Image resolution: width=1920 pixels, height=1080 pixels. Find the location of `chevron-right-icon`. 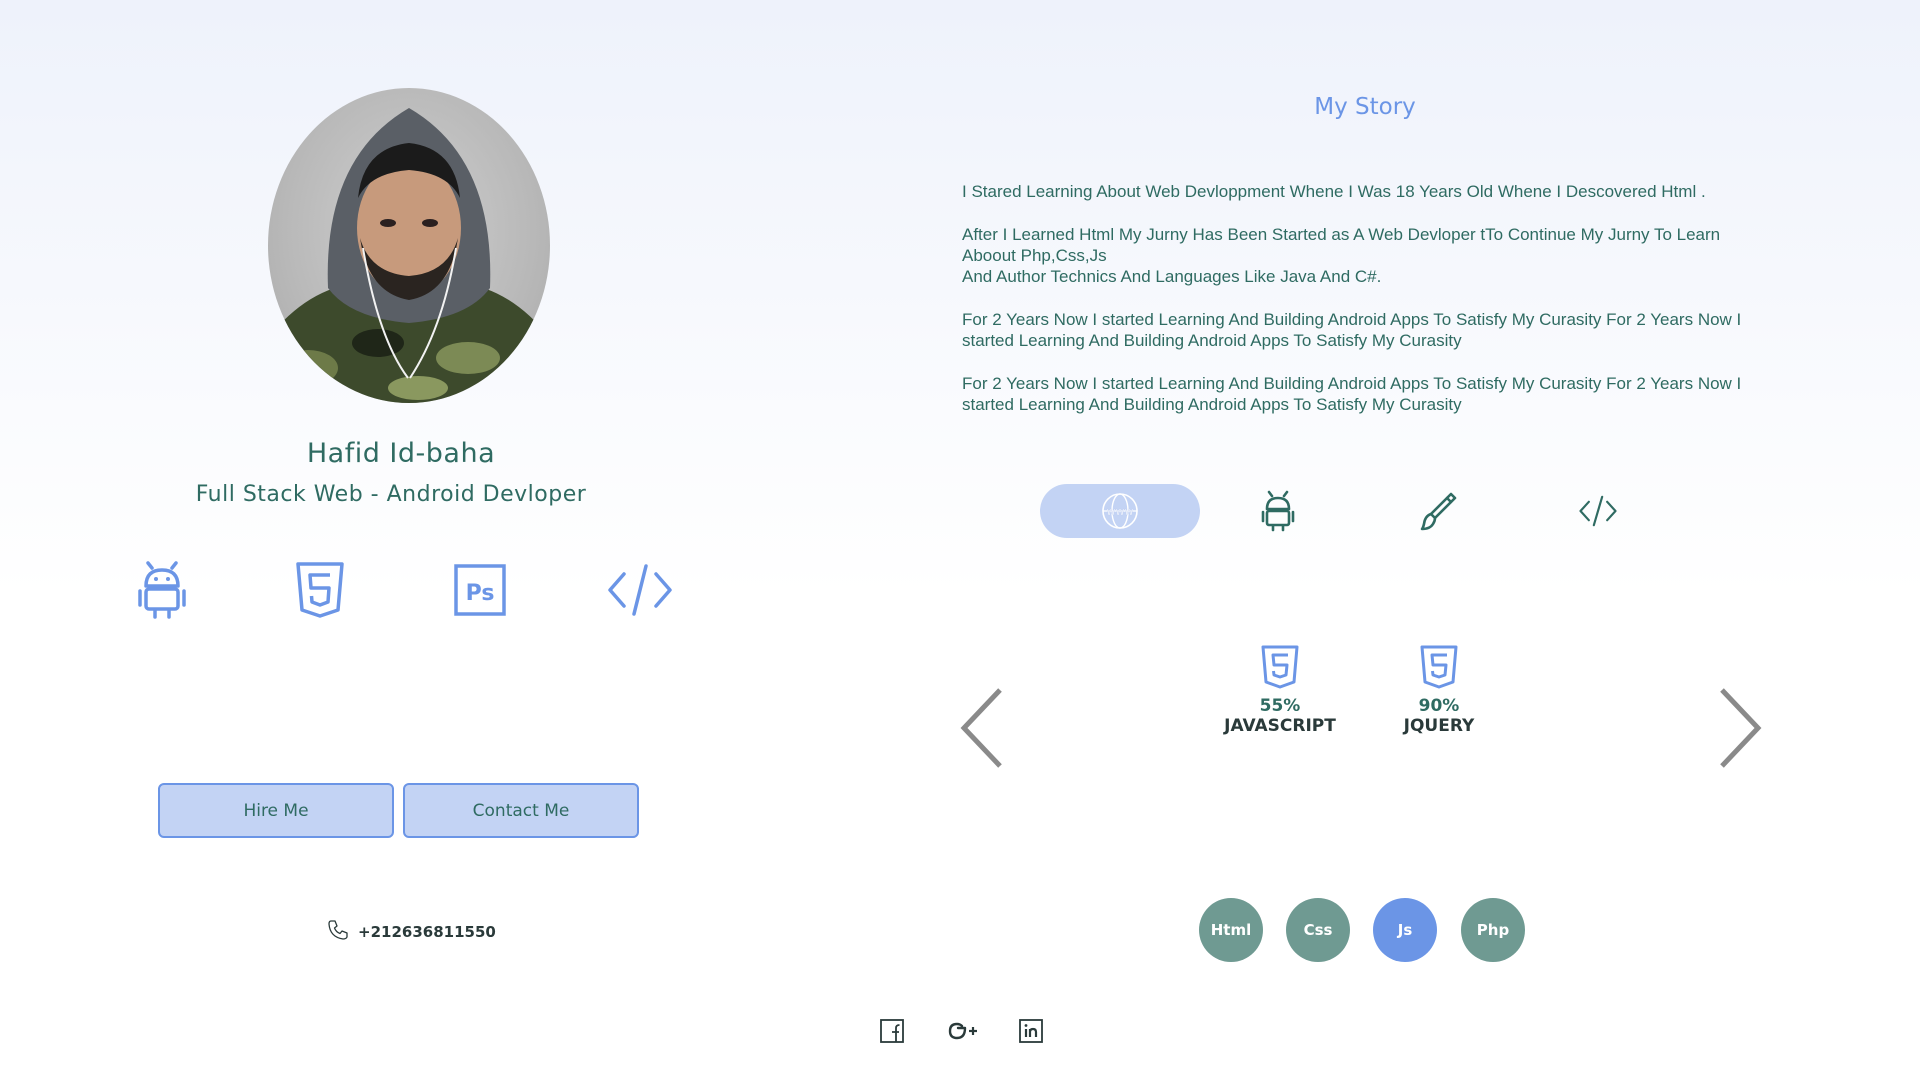

chevron-right-icon is located at coordinates (1741, 728).